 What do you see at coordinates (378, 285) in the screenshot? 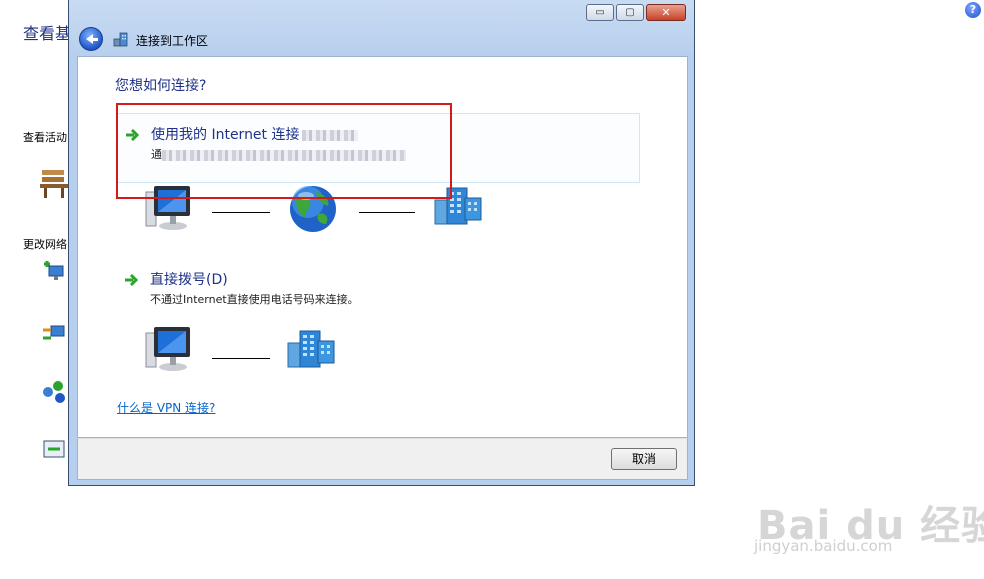
I see `option-dial-directly: 直接拨号(D) 不通过Internet直接使用电话号码来连接。` at bounding box center [378, 285].